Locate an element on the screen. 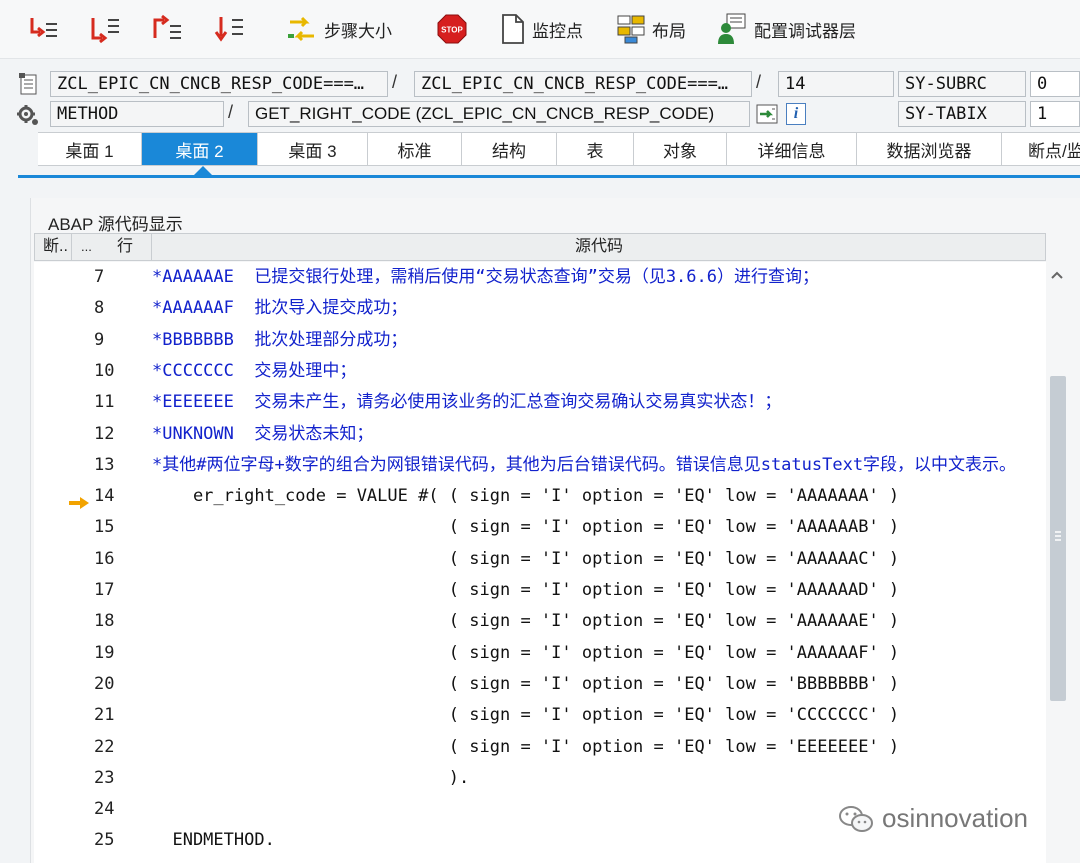 This screenshot has width=1080, height=863. single-step-button is located at coordinates (43, 29).